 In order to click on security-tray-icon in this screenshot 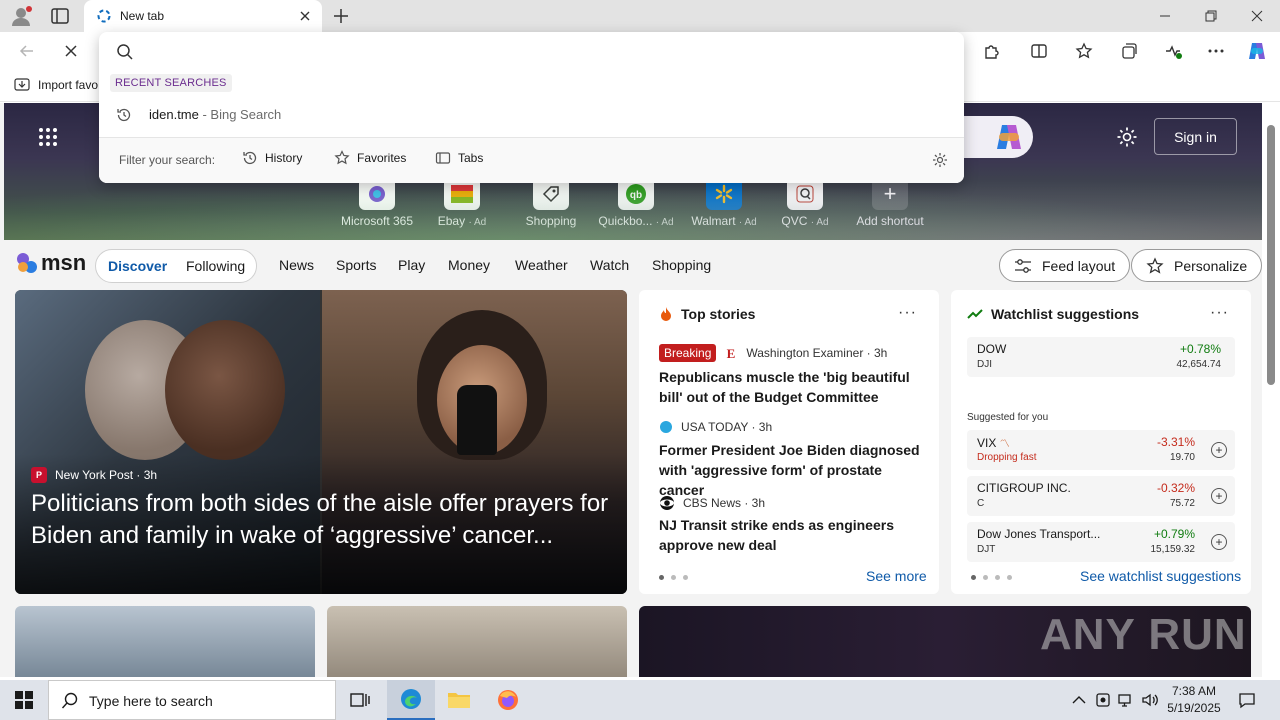, I will do `click(1103, 700)`.